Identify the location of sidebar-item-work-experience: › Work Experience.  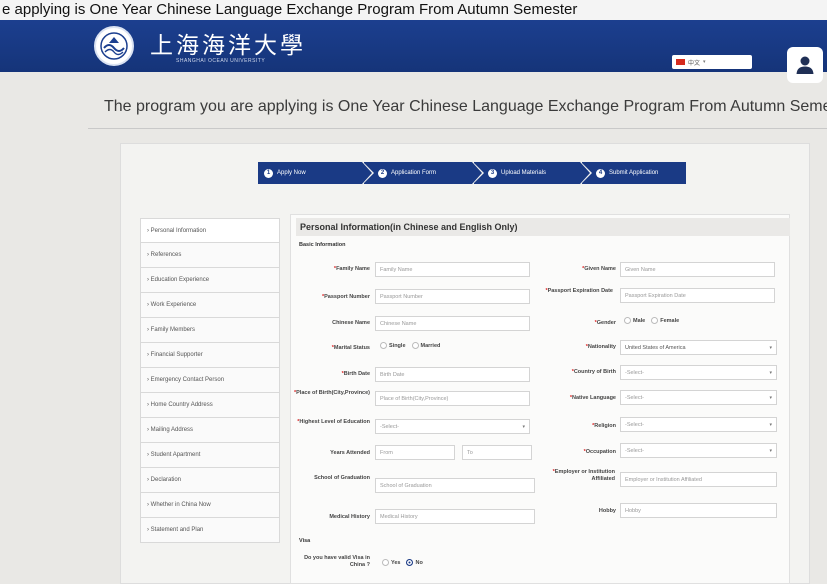
(210, 305).